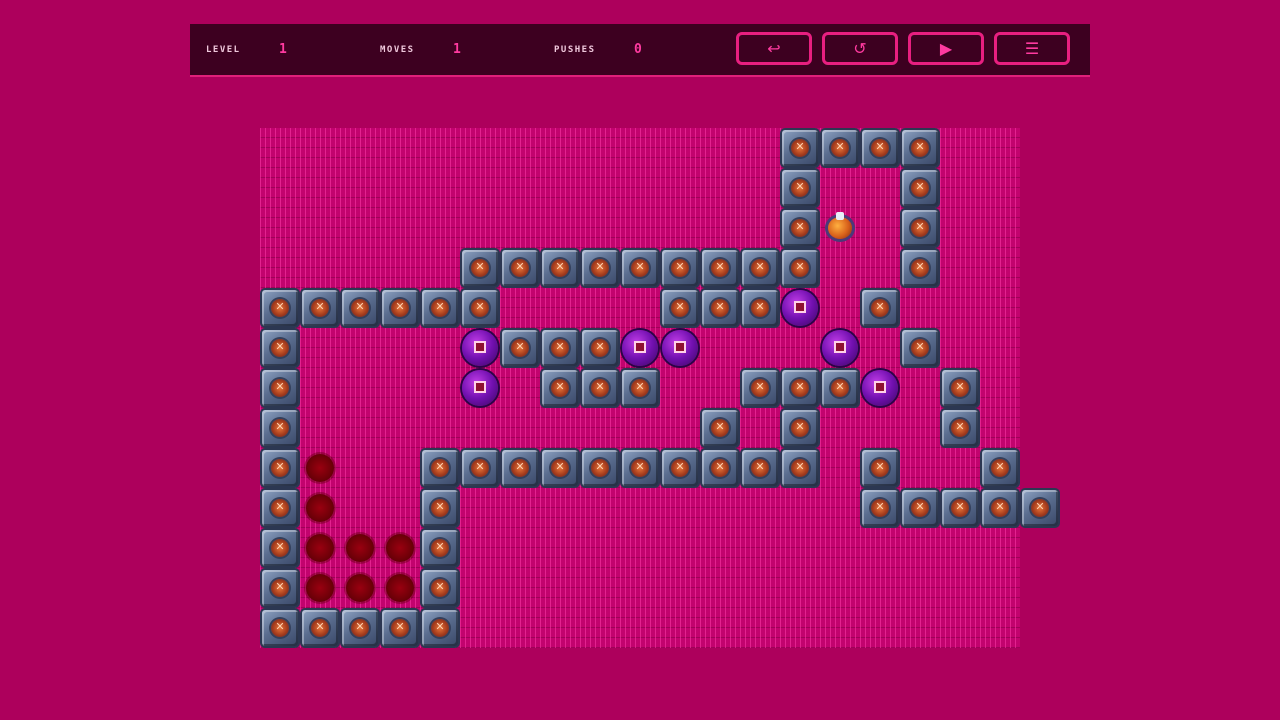 This screenshot has height=720, width=1280. I want to click on play-icon: ▶, so click(946, 48).